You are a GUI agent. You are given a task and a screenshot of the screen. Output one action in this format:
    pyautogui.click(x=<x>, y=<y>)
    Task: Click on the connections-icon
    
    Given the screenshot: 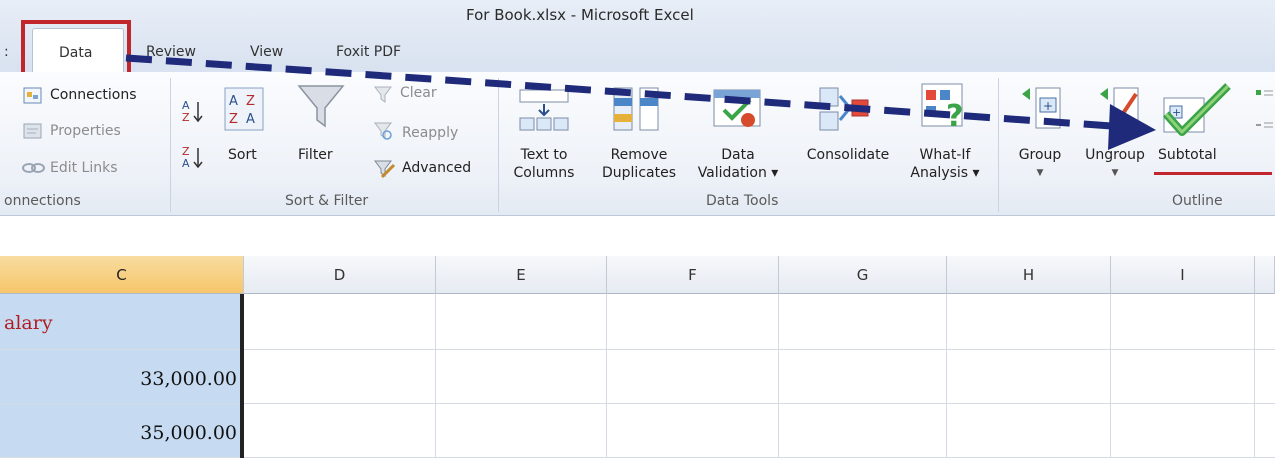 What is the action you would take?
    pyautogui.click(x=33, y=96)
    